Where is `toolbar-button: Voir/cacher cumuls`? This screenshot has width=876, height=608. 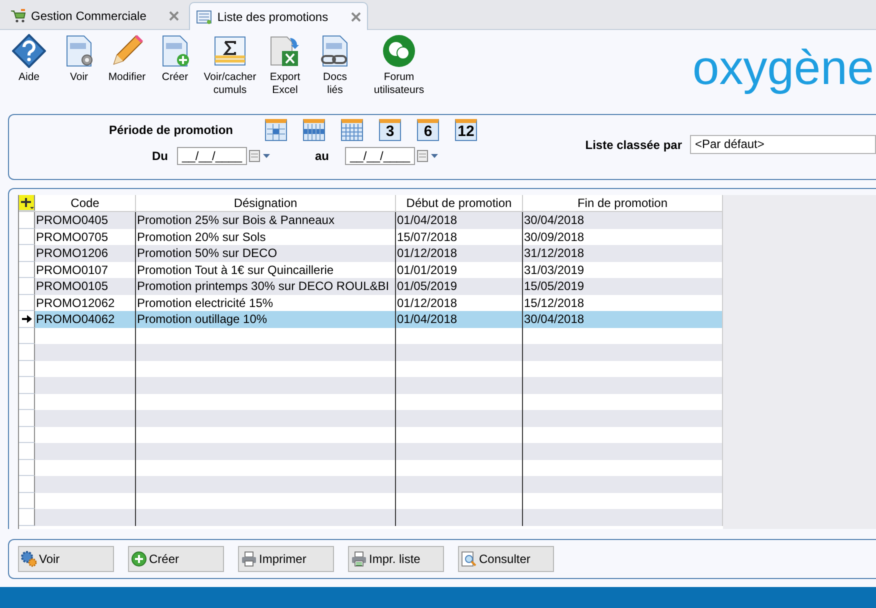 toolbar-button: Voir/cacher cumuls is located at coordinates (230, 65).